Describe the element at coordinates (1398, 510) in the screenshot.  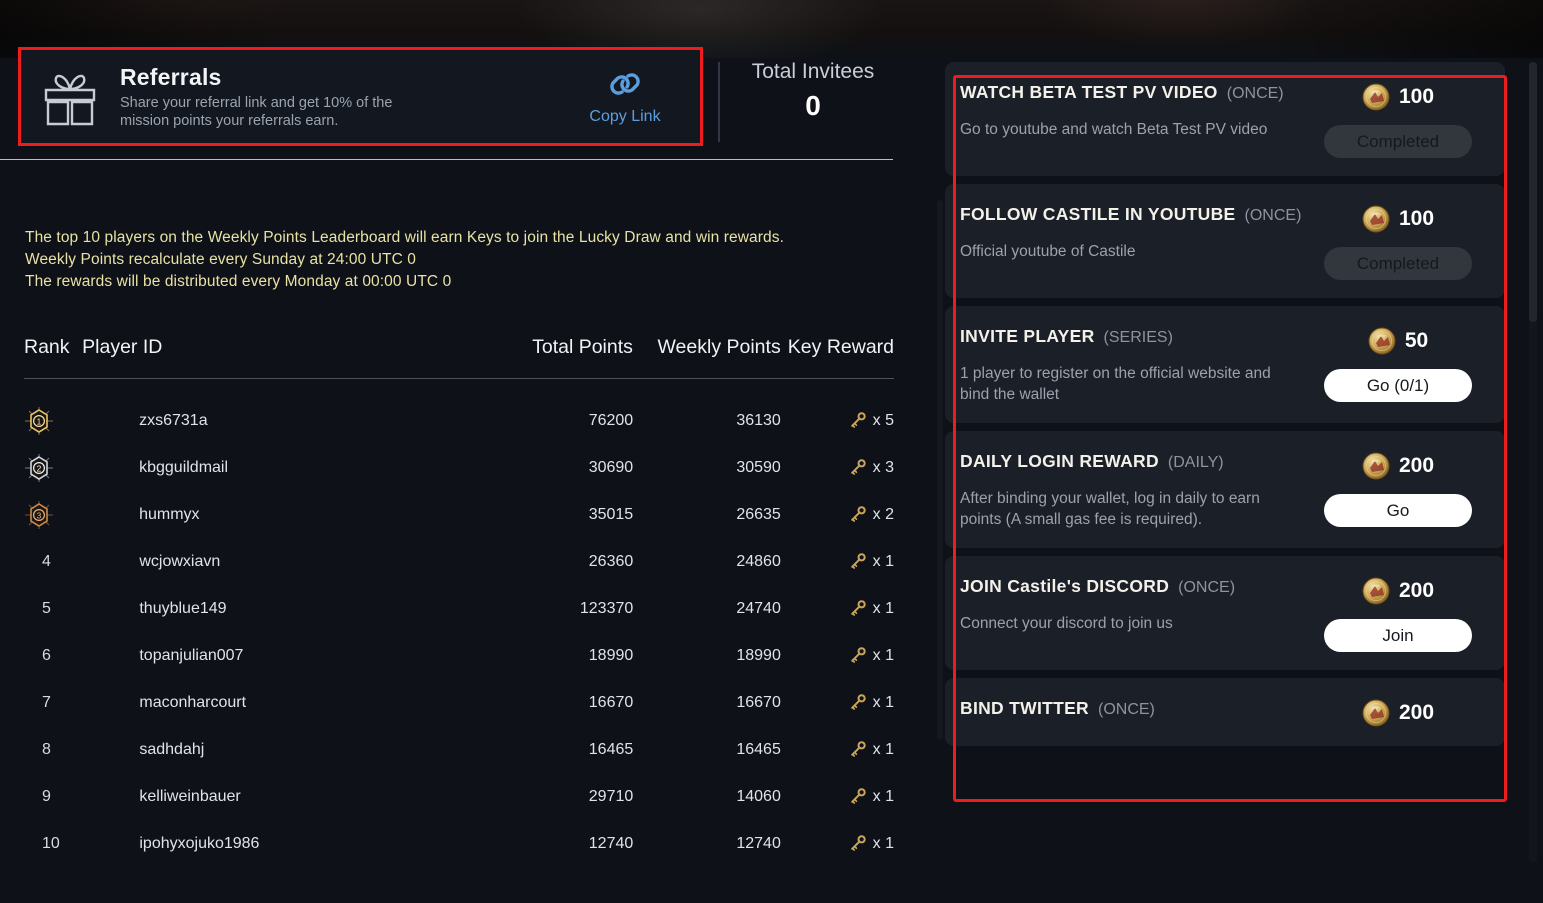
I see `mission-action-button: Go` at that location.